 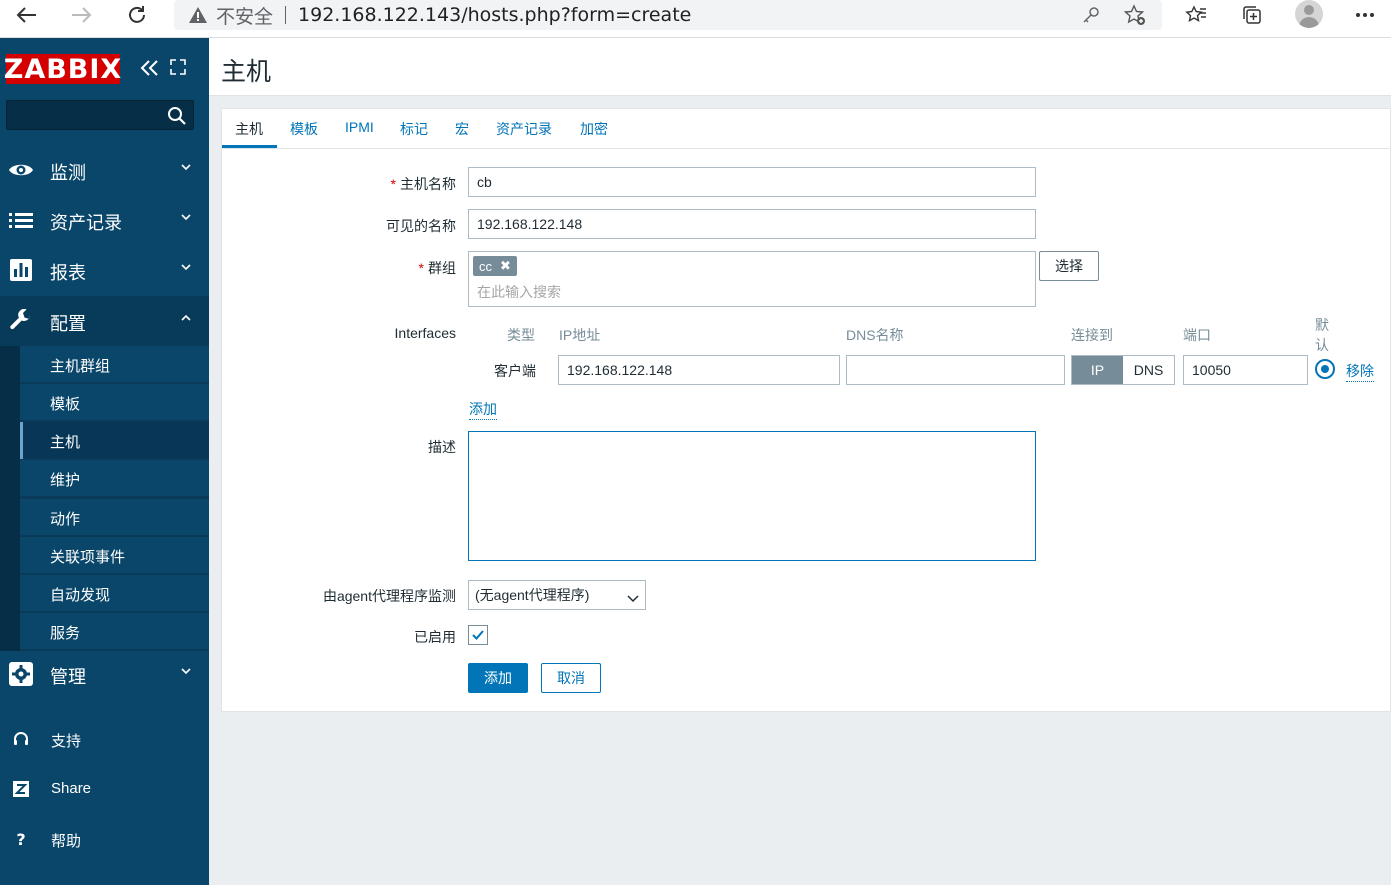 I want to click on groups-label-text: 群组, so click(x=442, y=268).